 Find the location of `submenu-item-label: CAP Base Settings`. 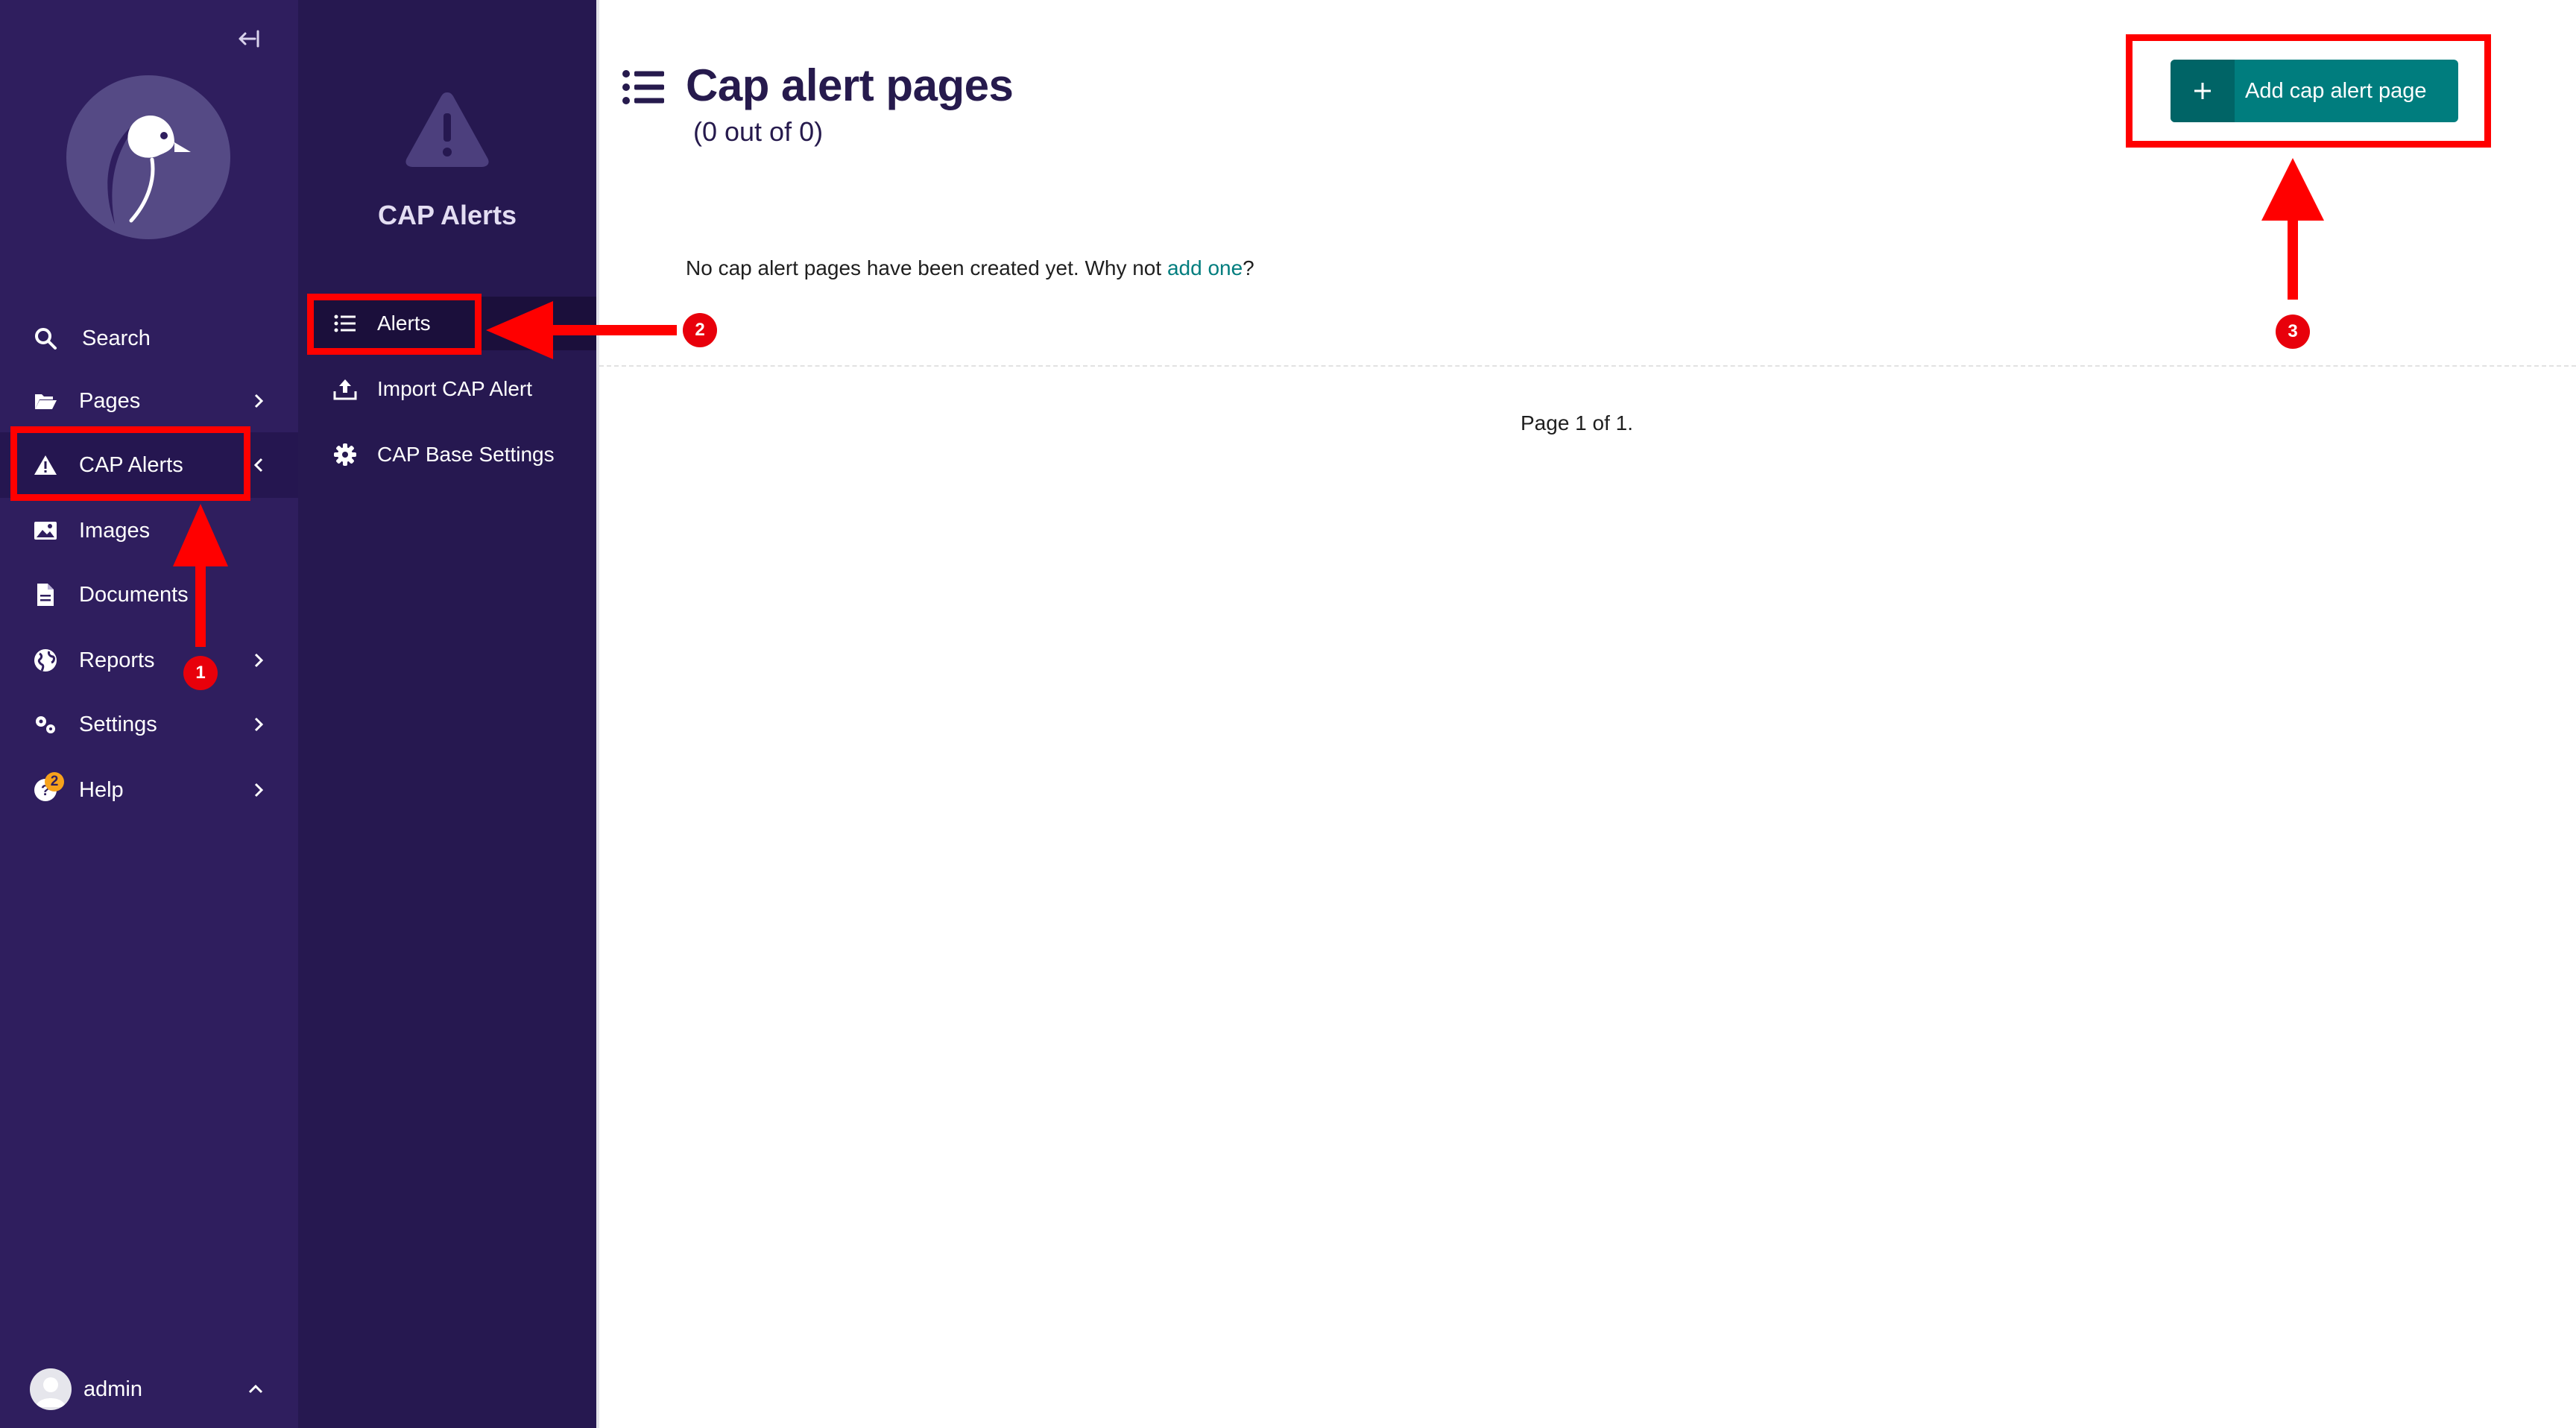

submenu-item-label: CAP Base Settings is located at coordinates (466, 454).